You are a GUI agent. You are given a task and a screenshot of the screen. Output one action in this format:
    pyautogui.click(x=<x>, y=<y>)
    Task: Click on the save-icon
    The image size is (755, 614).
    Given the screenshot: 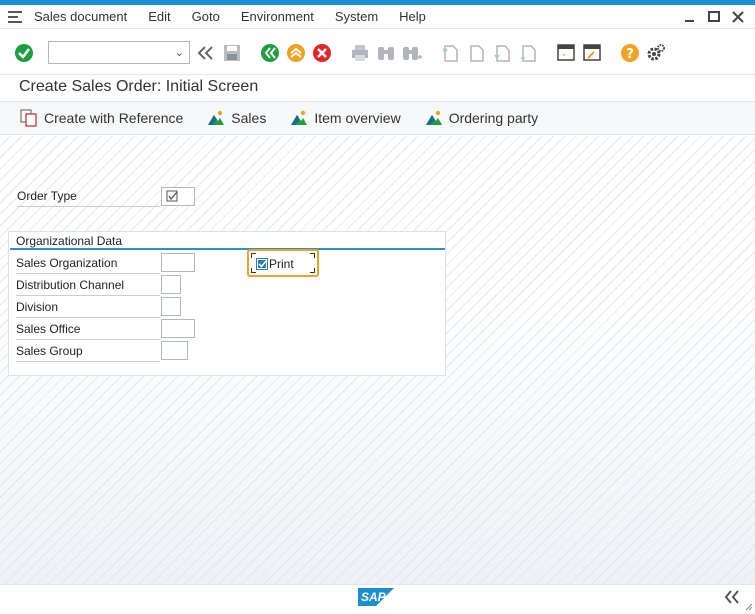 What is the action you would take?
    pyautogui.click(x=232, y=53)
    